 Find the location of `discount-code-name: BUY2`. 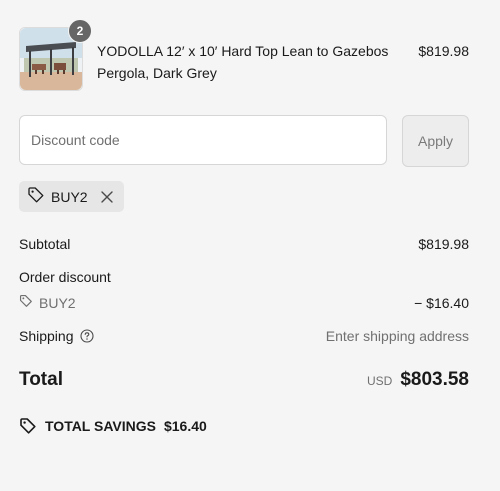

discount-code-name: BUY2 is located at coordinates (57, 303).